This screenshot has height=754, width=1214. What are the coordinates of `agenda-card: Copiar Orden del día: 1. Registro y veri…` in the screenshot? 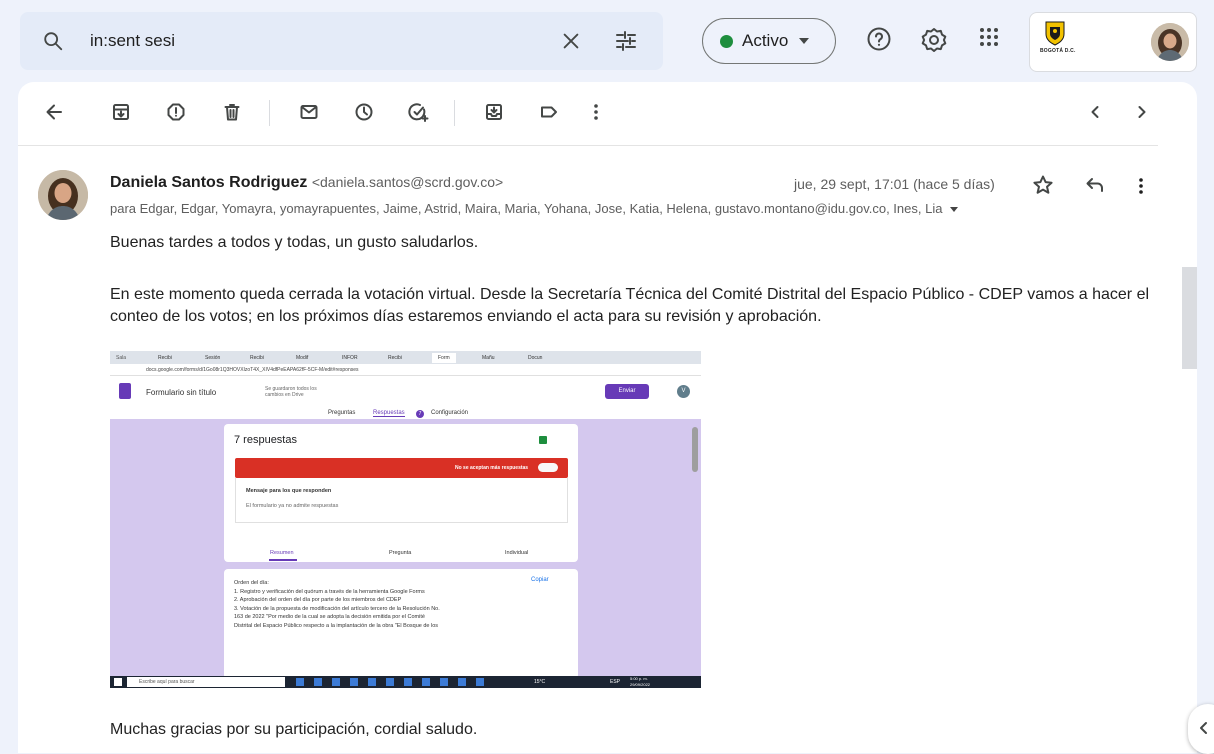 It's located at (401, 624).